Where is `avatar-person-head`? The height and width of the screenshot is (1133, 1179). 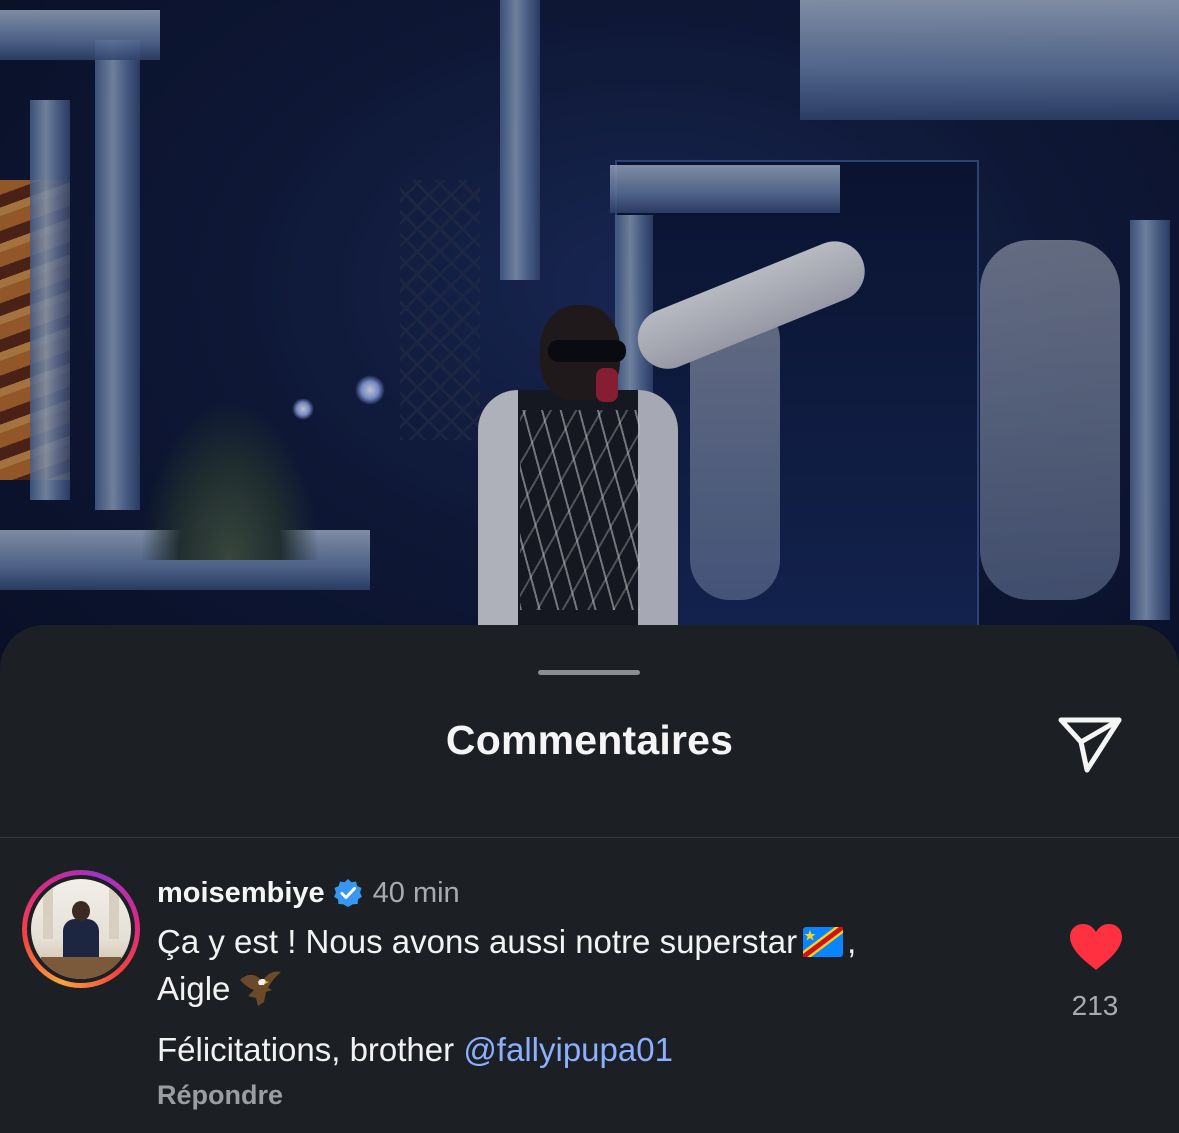 avatar-person-head is located at coordinates (81, 911).